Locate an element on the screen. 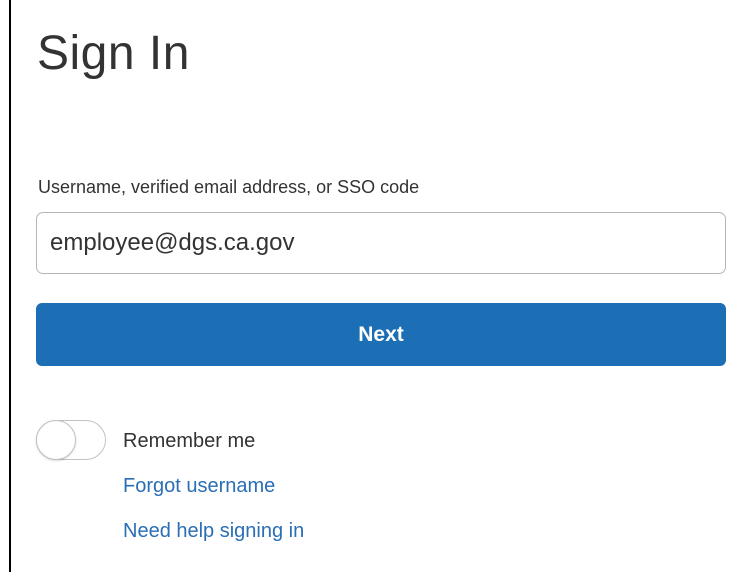 The width and height of the screenshot is (744, 572). username-input is located at coordinates (381, 243).